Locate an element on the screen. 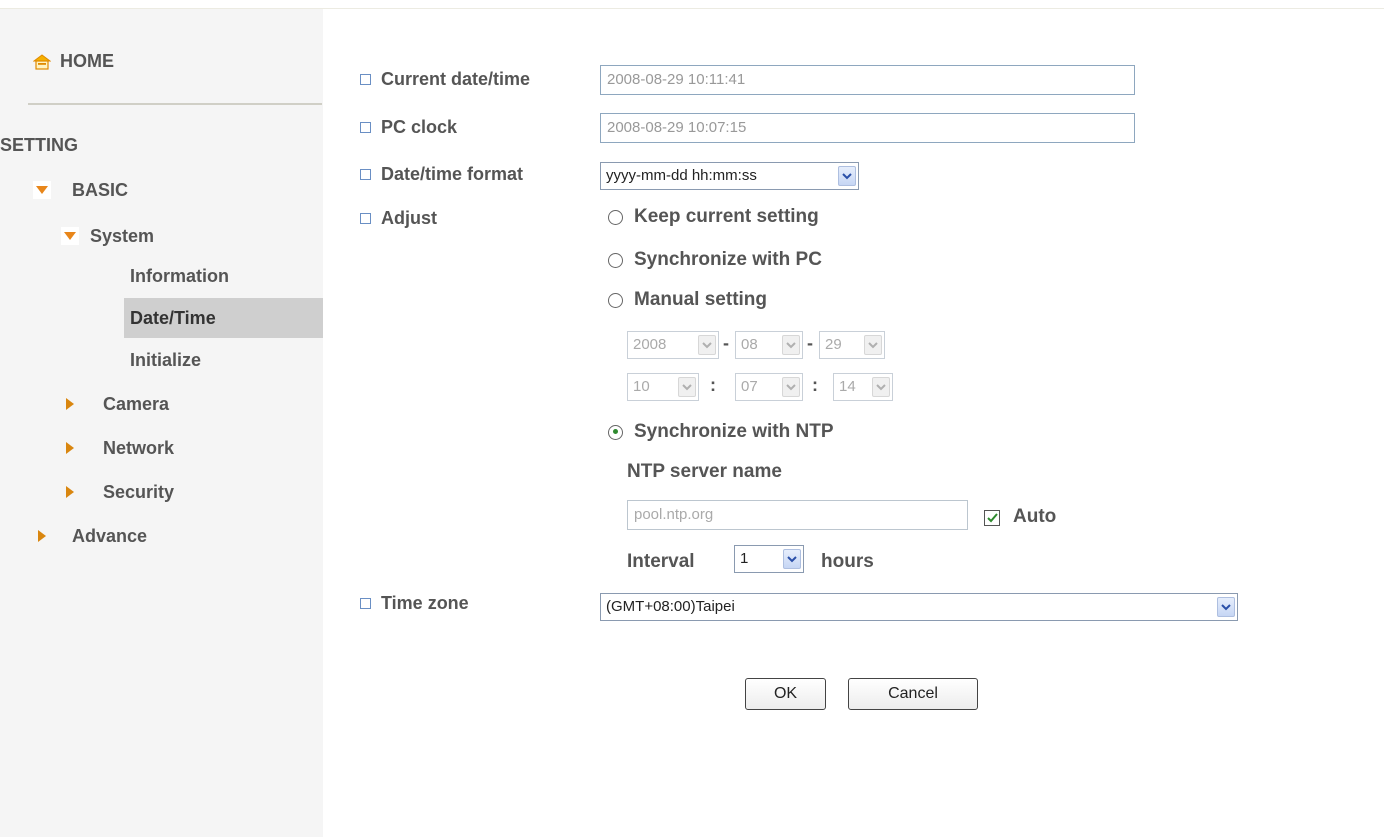  interval-select: 1 is located at coordinates (769, 559).